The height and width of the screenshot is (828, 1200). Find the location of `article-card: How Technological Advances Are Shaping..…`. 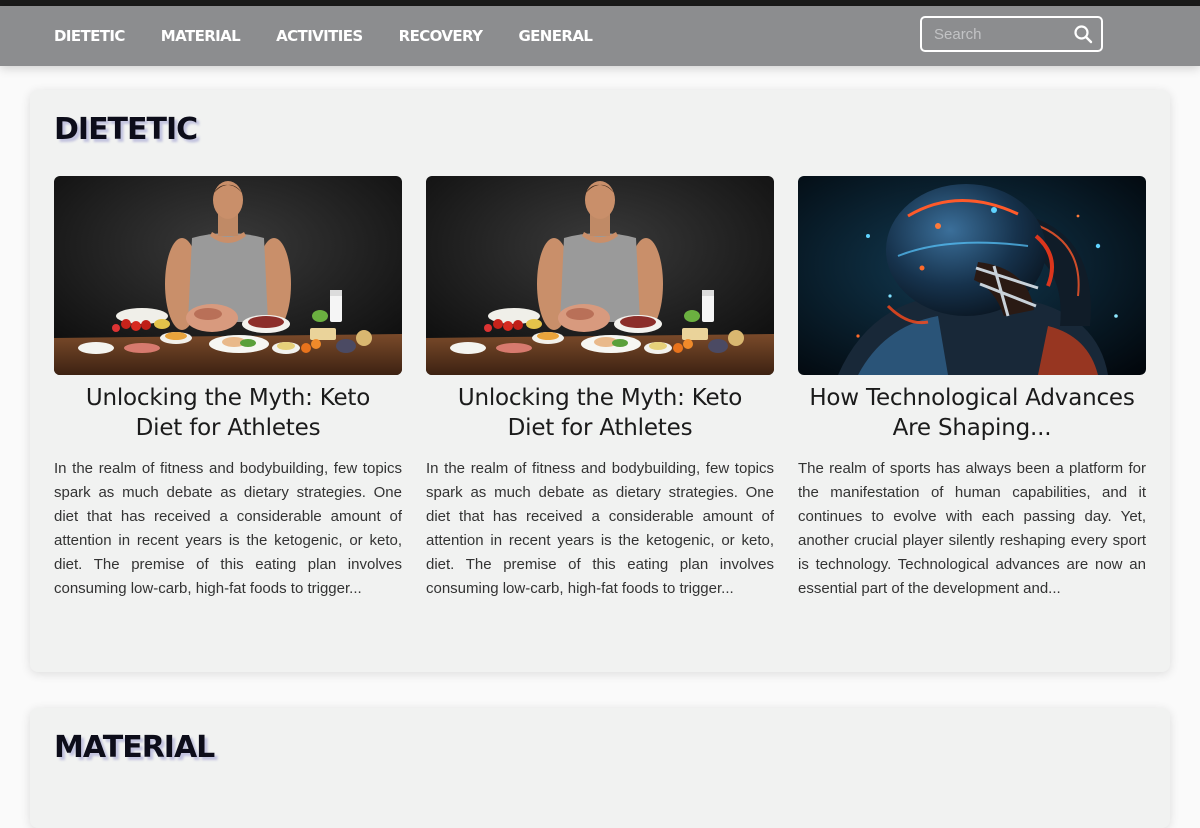

article-card: How Technological Advances Are Shaping..… is located at coordinates (972, 388).